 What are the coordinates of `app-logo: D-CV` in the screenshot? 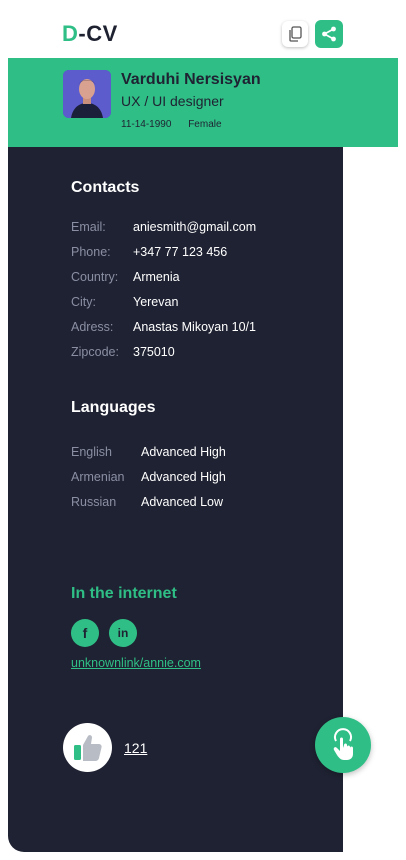 It's located at (90, 34).